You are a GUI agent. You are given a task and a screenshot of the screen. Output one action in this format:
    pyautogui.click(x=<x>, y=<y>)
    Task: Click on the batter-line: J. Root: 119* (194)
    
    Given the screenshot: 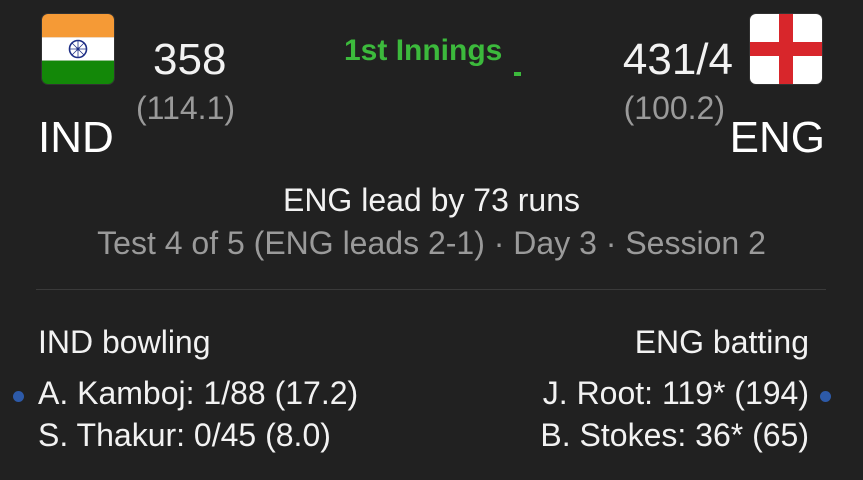 What is the action you would take?
    pyautogui.click(x=675, y=393)
    